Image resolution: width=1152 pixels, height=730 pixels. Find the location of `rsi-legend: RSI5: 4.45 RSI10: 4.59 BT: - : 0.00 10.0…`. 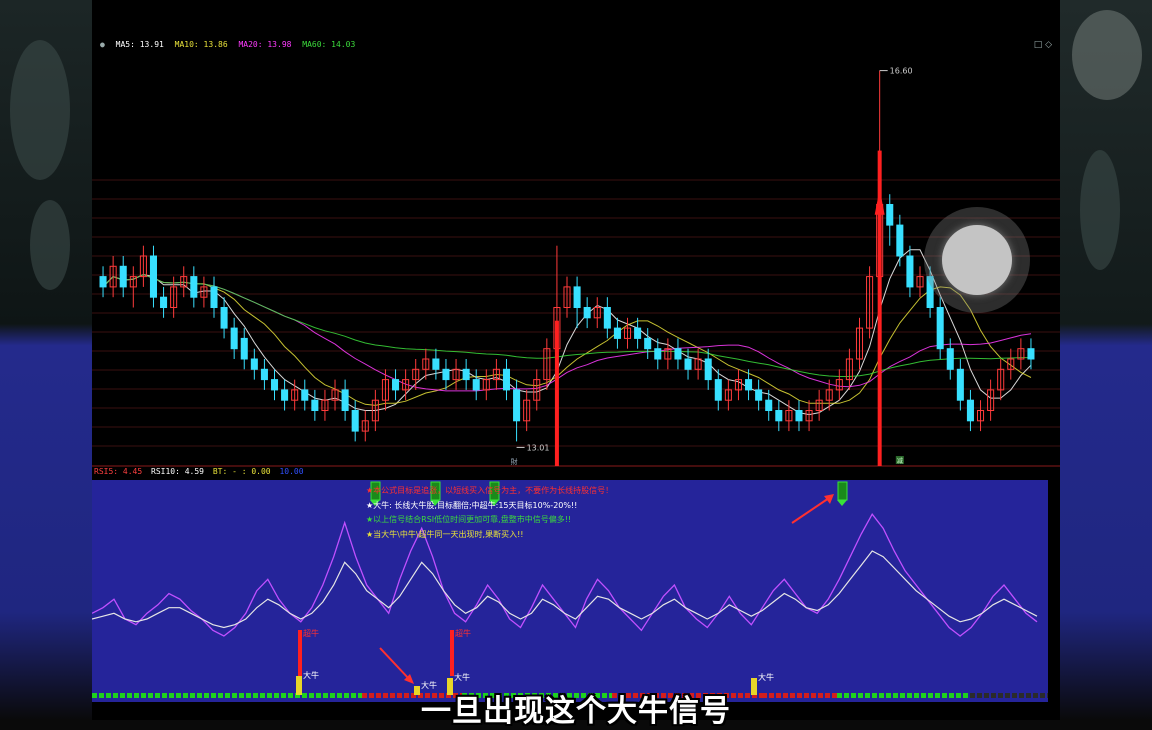

rsi-legend: RSI5: 4.45 RSI10: 4.59 BT: - : 0.00 10.0… is located at coordinates (201, 471).